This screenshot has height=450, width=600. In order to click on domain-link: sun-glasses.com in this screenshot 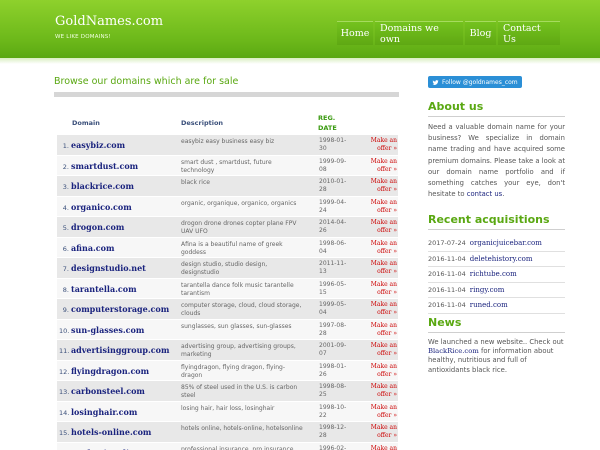, I will do `click(107, 330)`.